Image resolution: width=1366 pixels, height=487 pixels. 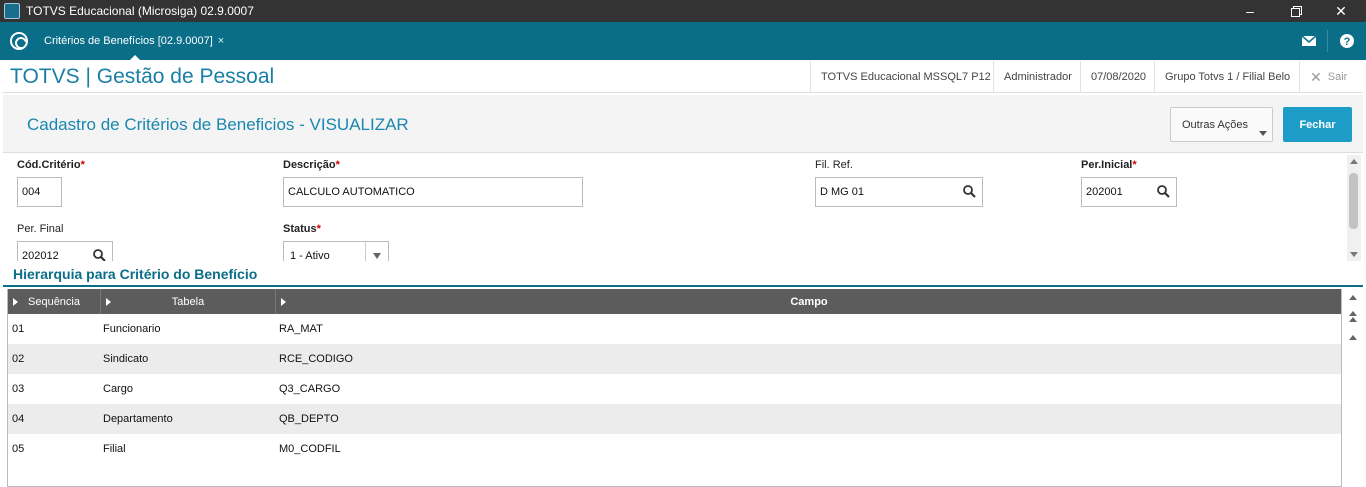 What do you see at coordinates (433, 192) in the screenshot?
I see `descricao-input: CALCULO AUTOMATICO` at bounding box center [433, 192].